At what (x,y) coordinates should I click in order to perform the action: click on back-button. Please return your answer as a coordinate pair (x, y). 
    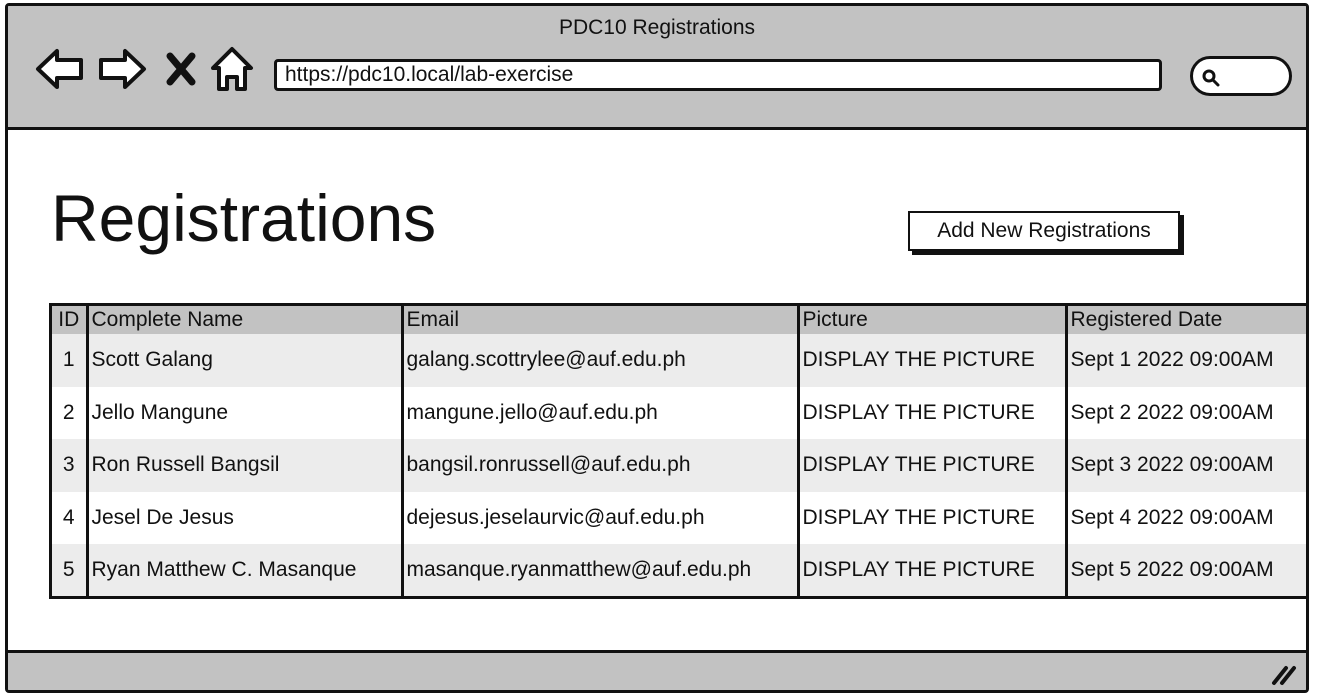
    Looking at the image, I should click on (60, 69).